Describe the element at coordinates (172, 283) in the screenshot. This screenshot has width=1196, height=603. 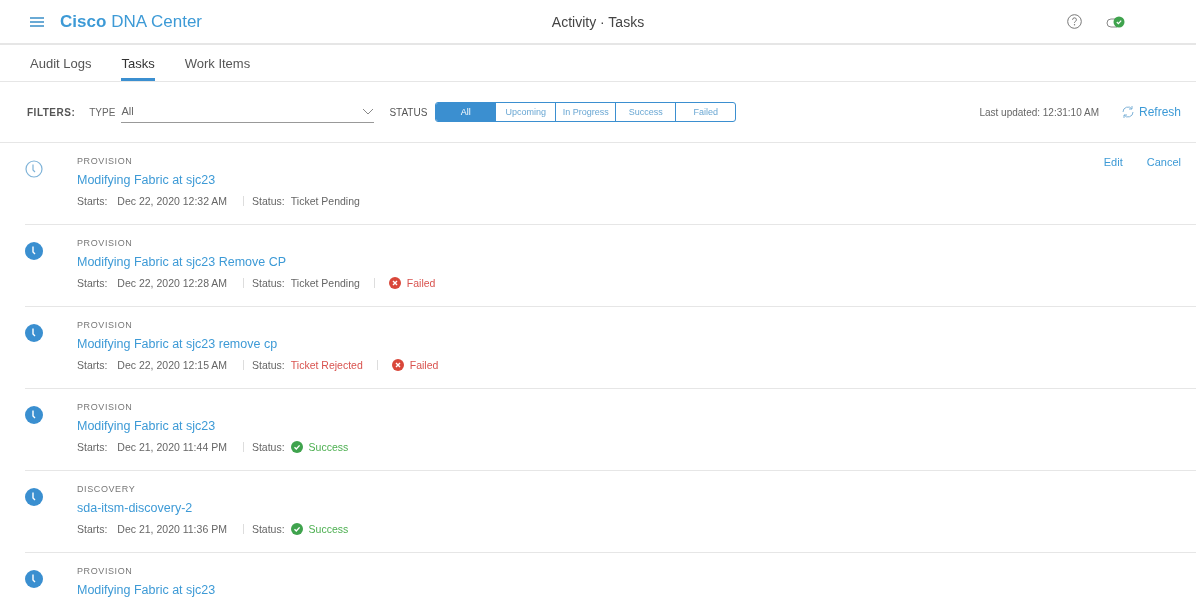
I see `start-time: Dec 22, 2020 12:28 AM` at that location.